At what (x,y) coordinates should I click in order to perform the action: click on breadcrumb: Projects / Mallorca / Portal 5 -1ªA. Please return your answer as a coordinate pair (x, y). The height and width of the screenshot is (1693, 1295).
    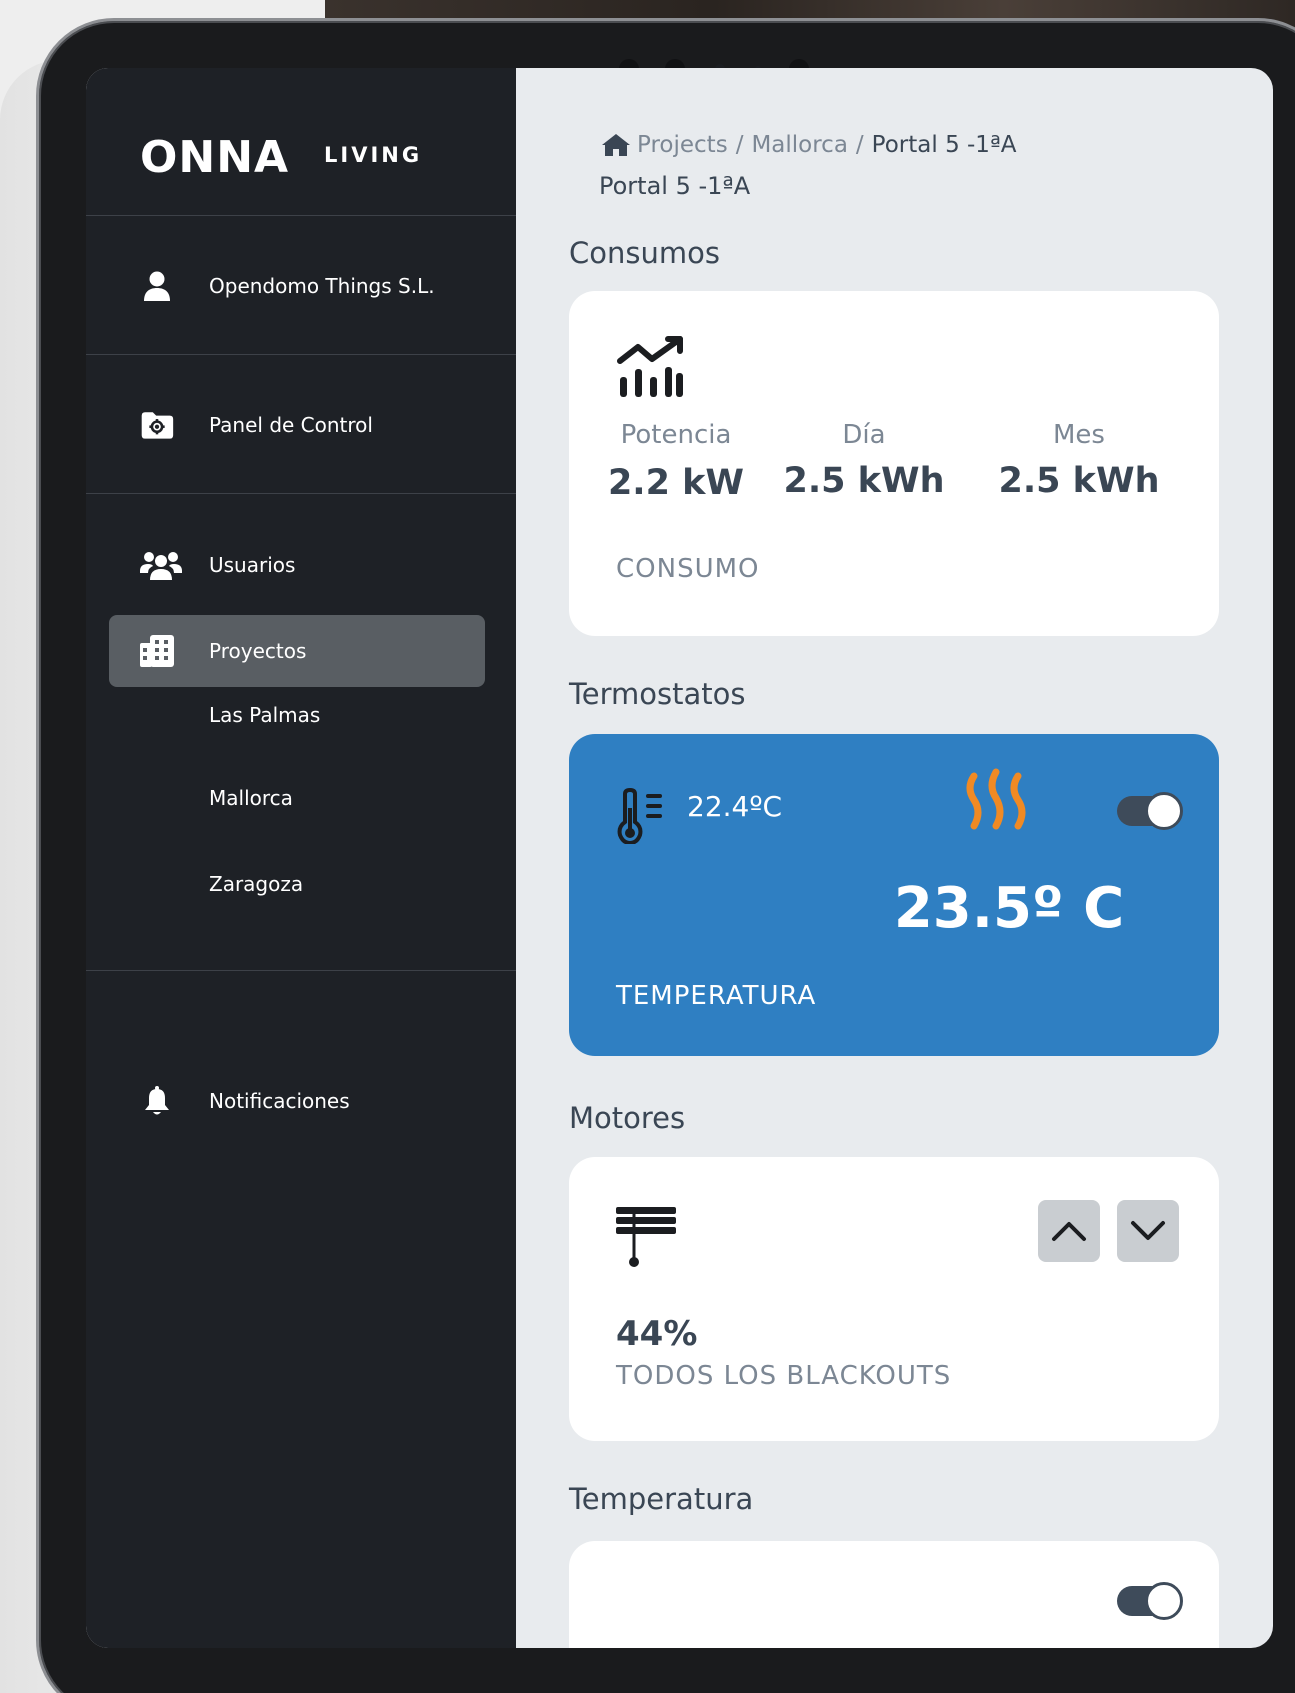
    Looking at the image, I should click on (809, 145).